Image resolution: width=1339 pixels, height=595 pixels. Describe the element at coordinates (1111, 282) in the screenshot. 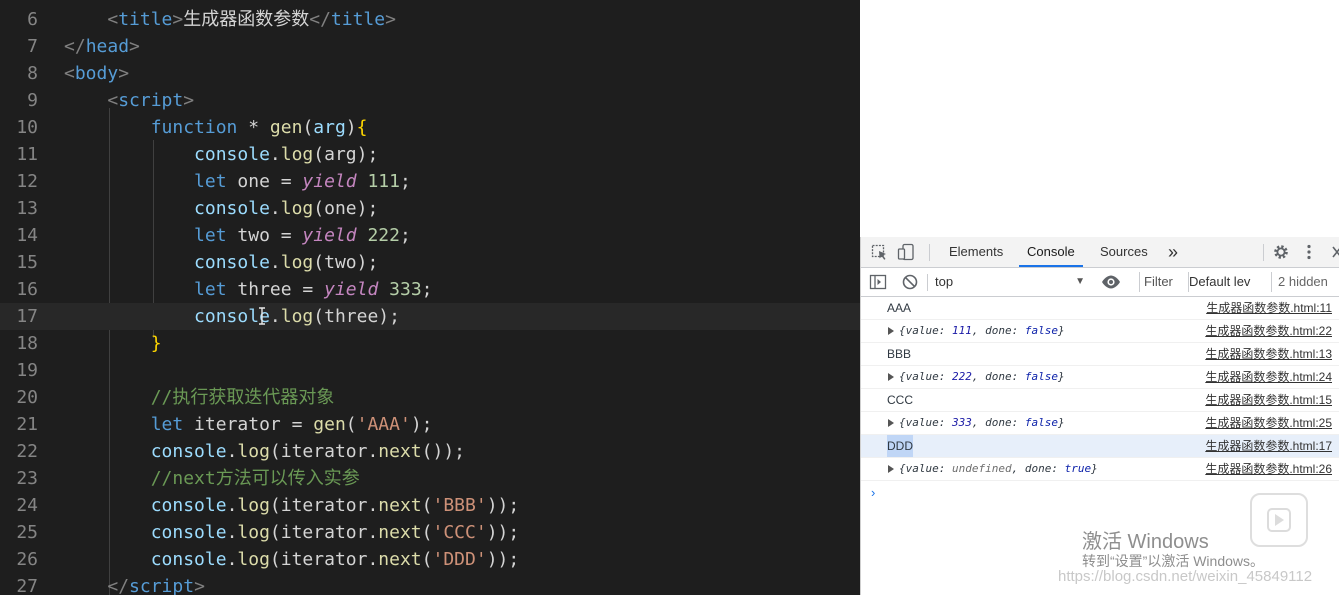

I see `eye-icon` at that location.